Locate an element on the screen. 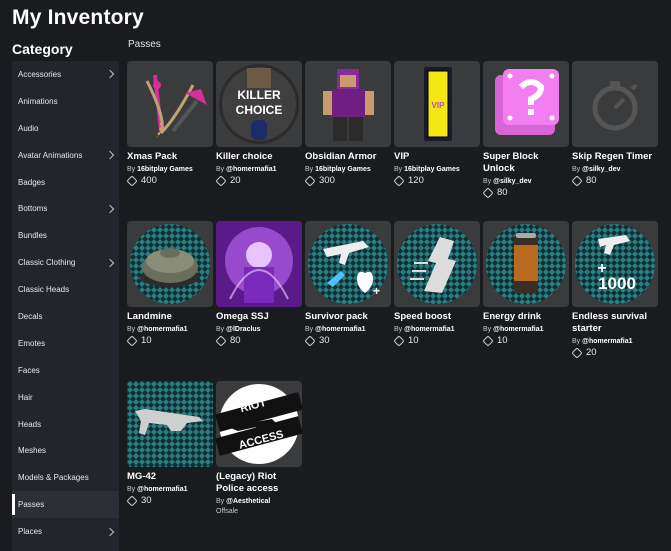 Image resolution: width=671 pixels, height=551 pixels. sidebar-item-decals: Decals is located at coordinates (65, 316).